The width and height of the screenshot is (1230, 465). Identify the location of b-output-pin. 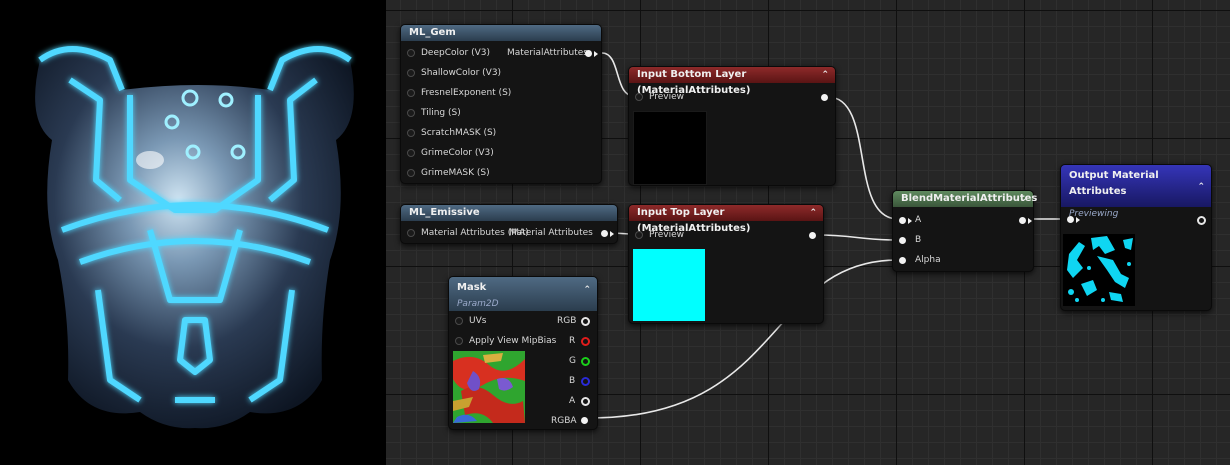
(585, 381).